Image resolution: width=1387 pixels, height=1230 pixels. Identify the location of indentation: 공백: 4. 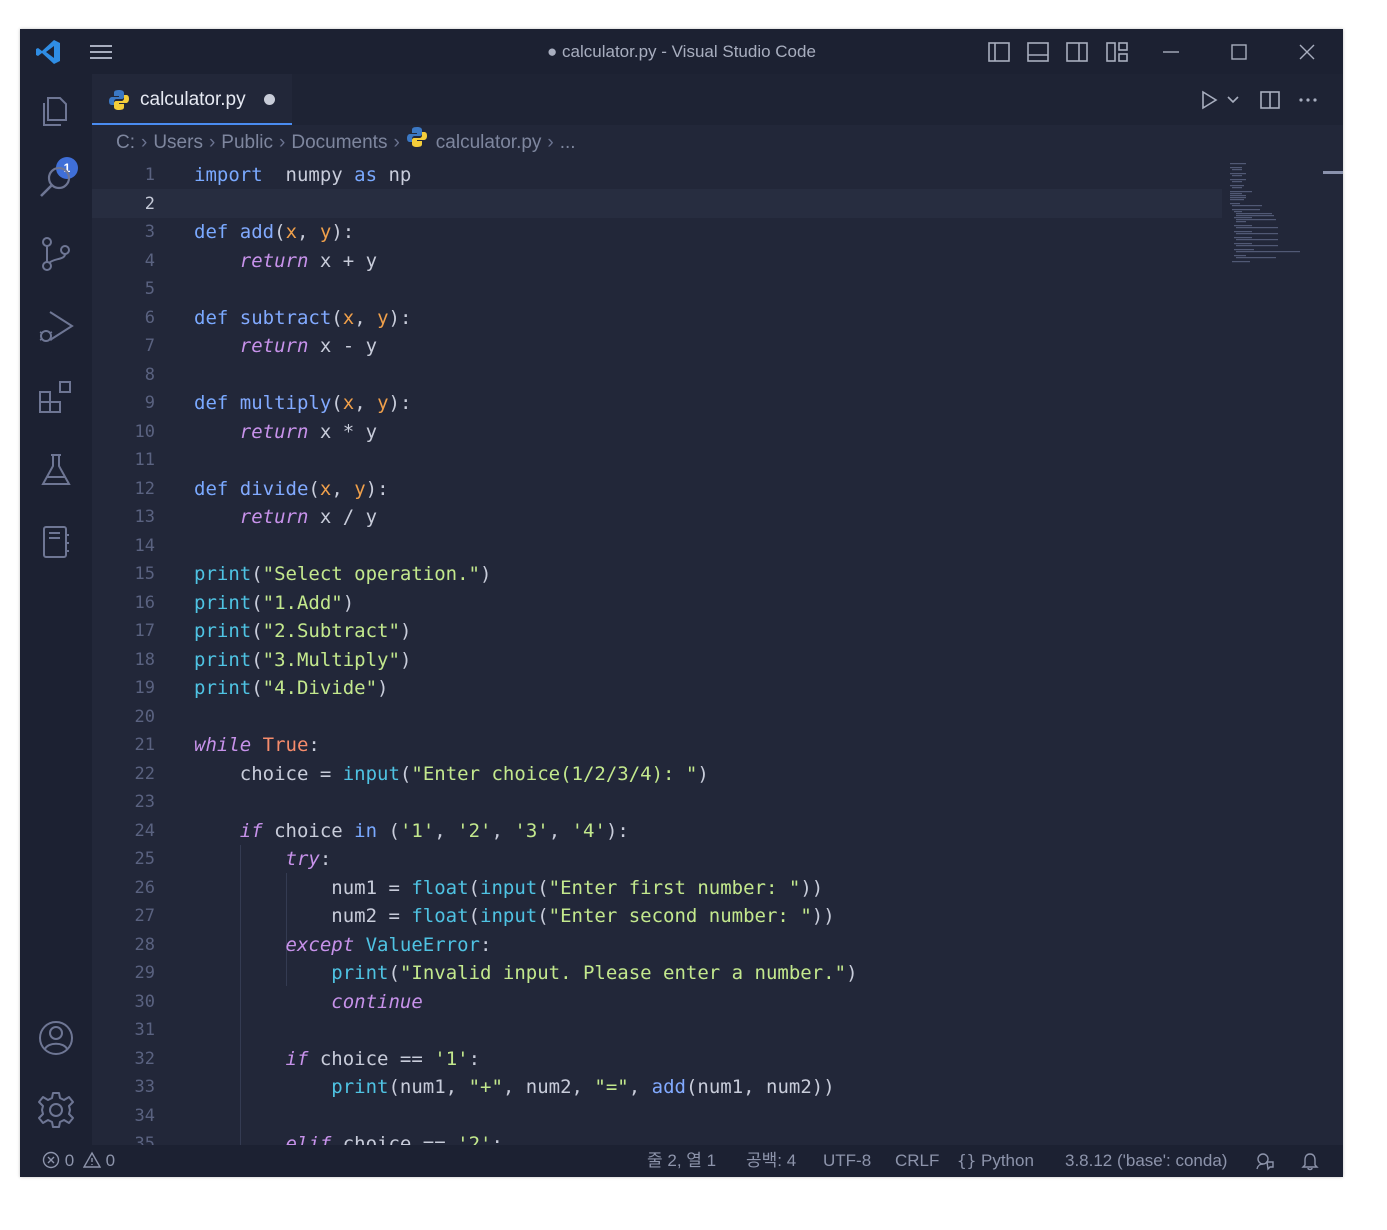
(771, 1161).